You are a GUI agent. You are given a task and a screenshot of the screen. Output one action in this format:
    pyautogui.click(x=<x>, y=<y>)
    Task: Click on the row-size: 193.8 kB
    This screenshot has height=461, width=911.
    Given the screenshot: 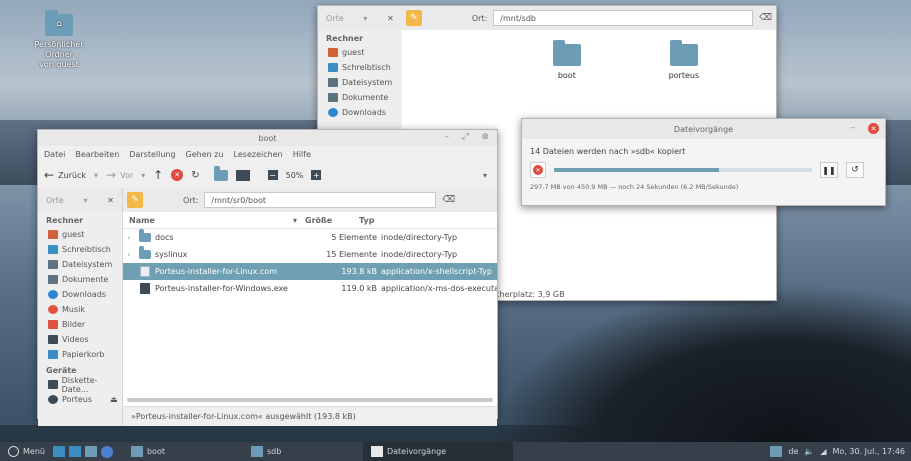 What is the action you would take?
    pyautogui.click(x=359, y=271)
    